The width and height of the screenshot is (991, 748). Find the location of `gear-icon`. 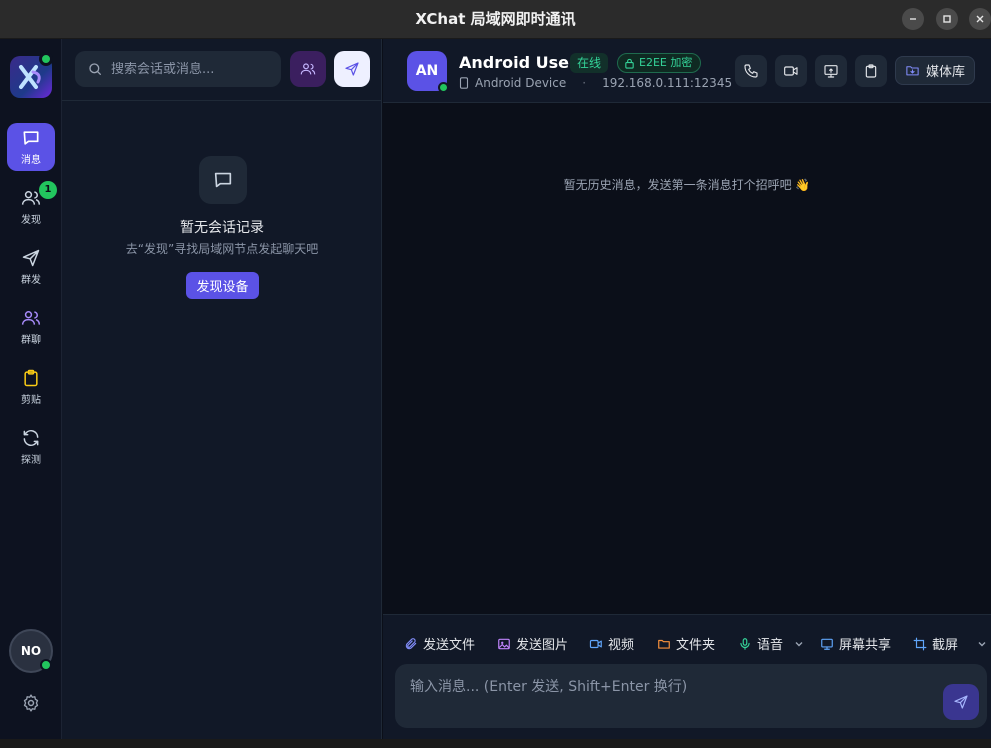

gear-icon is located at coordinates (31, 703).